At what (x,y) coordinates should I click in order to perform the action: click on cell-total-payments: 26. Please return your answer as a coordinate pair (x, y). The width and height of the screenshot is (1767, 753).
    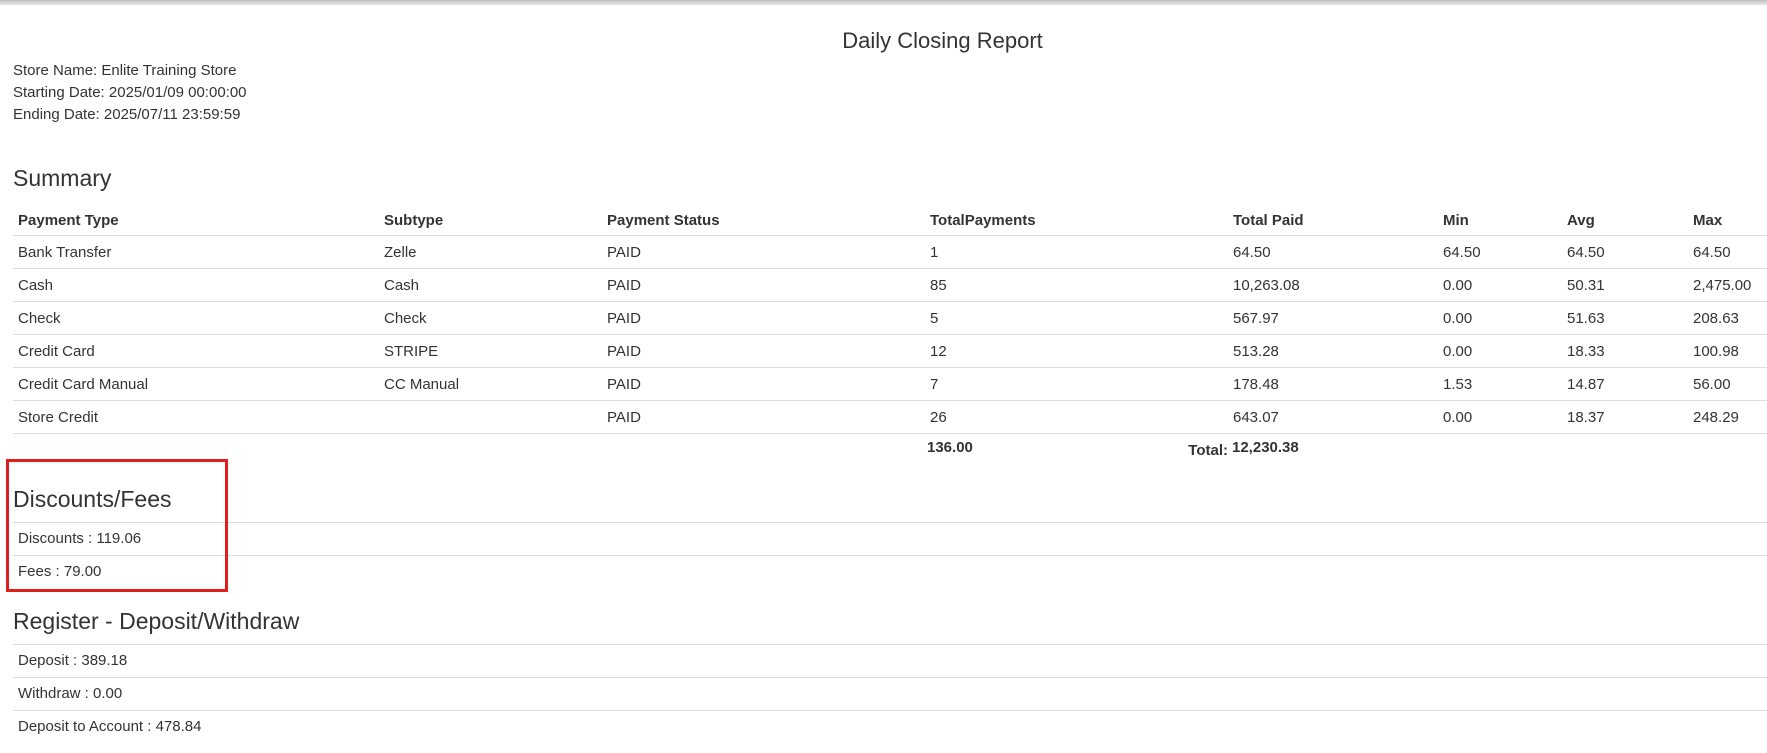
    Looking at the image, I should click on (1076, 417).